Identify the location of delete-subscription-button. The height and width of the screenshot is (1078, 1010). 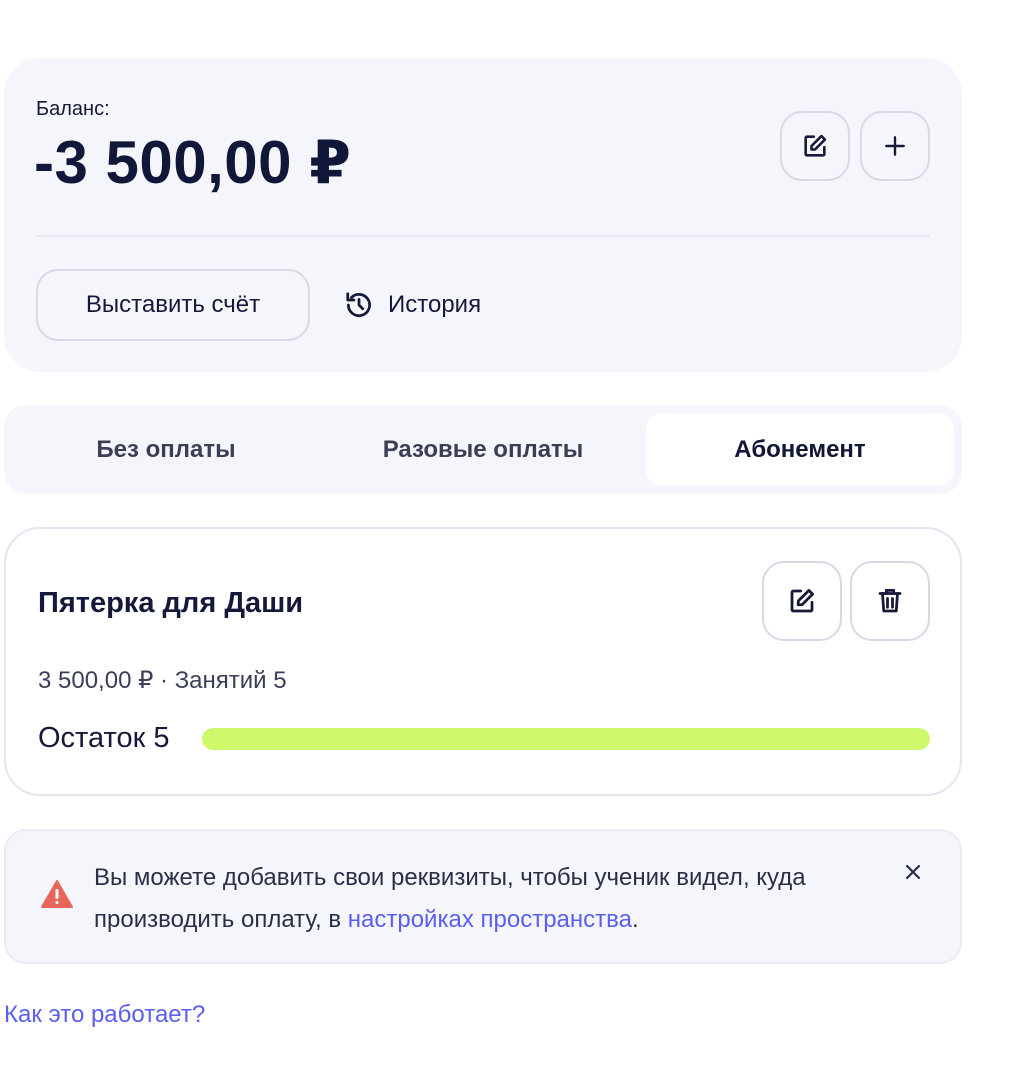
(890, 601).